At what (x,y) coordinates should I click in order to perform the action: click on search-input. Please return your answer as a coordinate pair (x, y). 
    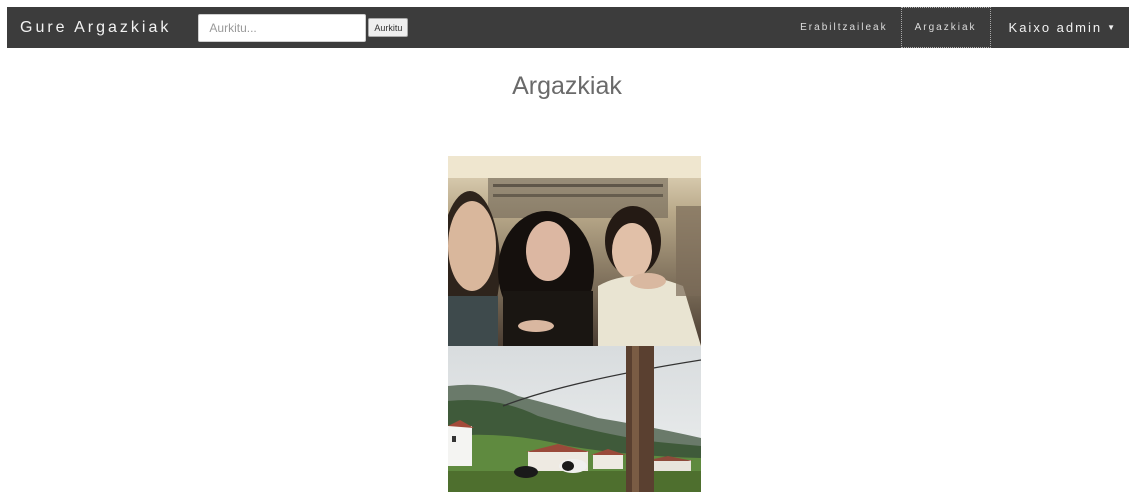
    Looking at the image, I should click on (282, 27).